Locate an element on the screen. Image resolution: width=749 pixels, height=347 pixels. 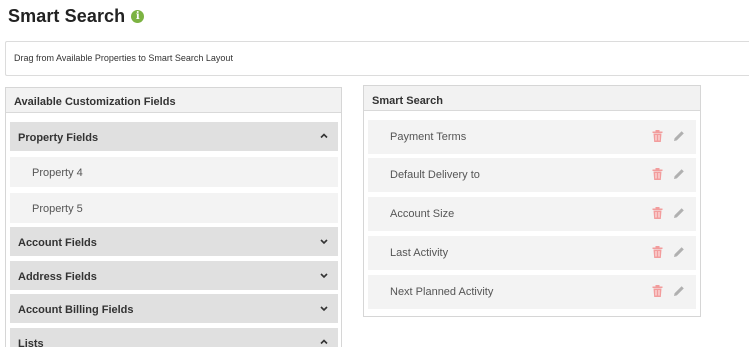
group-account-fields: Account Fields is located at coordinates (174, 241).